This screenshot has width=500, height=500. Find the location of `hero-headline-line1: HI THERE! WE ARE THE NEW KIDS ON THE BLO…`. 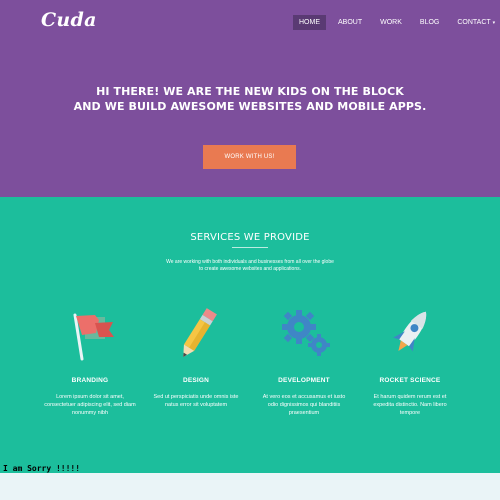

hero-headline-line1: HI THERE! WE ARE THE NEW KIDS ON THE BLO… is located at coordinates (250, 91).